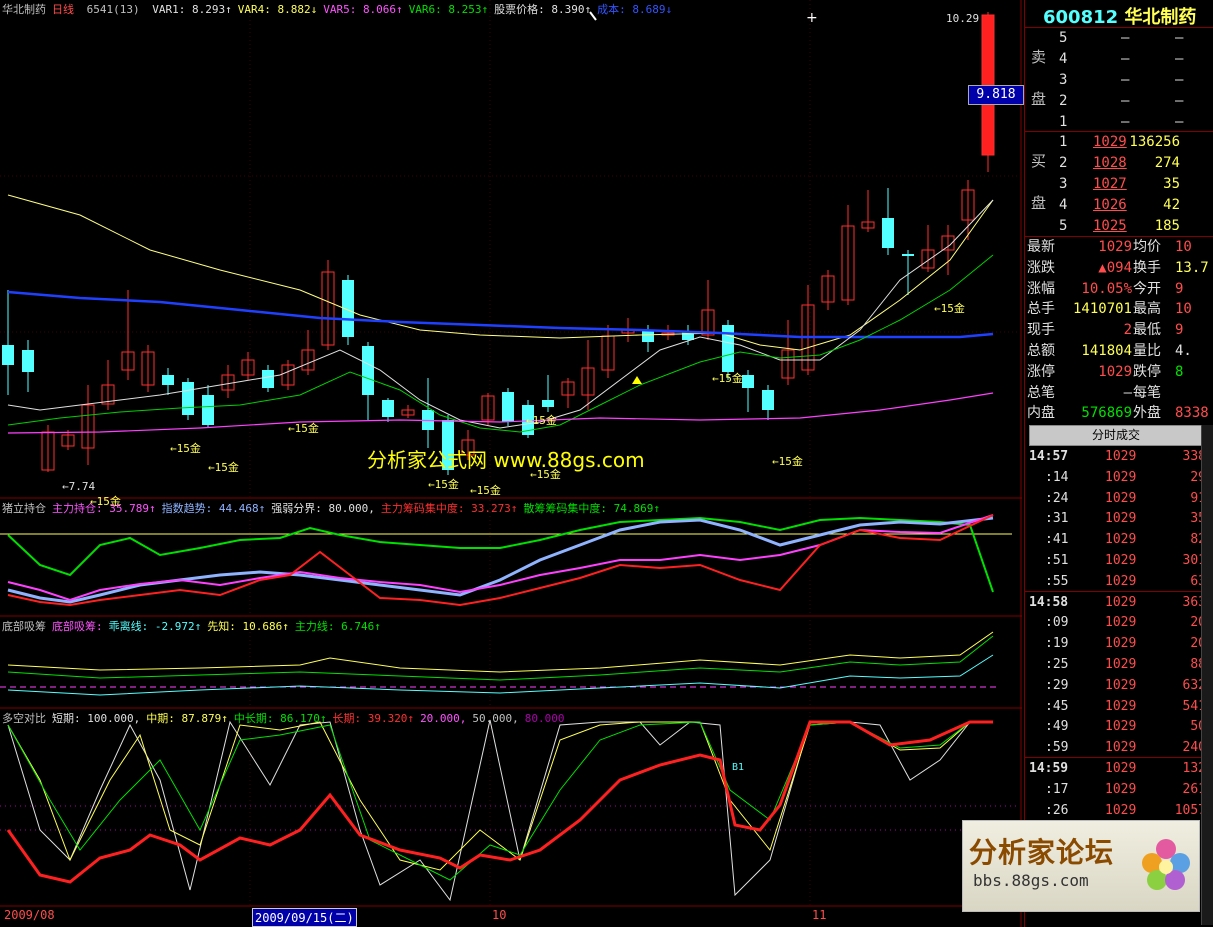 This screenshot has width=1213, height=927. Describe the element at coordinates (1160, 17) in the screenshot. I see `panel-stock-name: 华北制药` at that location.